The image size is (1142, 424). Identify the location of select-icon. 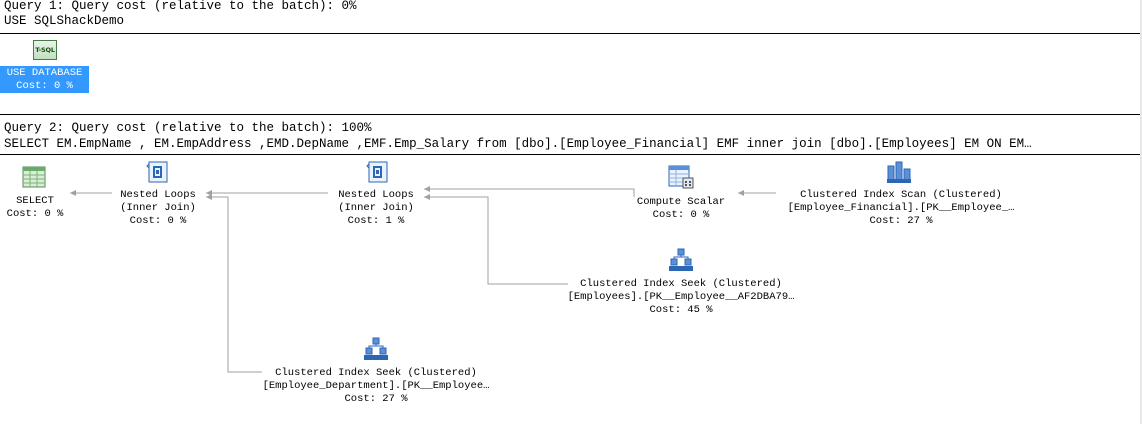
(34, 177).